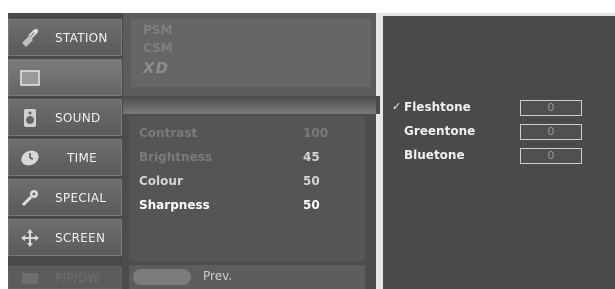  Describe the element at coordinates (239, 207) in the screenshot. I see `setting-row-sharpness: Sharpness 50` at that location.